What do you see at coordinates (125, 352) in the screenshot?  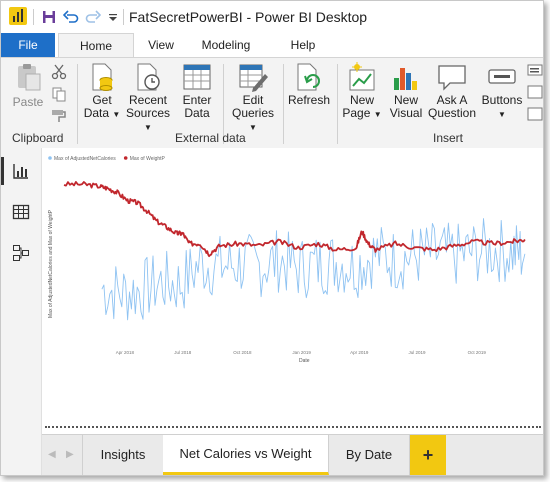 I see `x-tick-label: Apr 2018` at bounding box center [125, 352].